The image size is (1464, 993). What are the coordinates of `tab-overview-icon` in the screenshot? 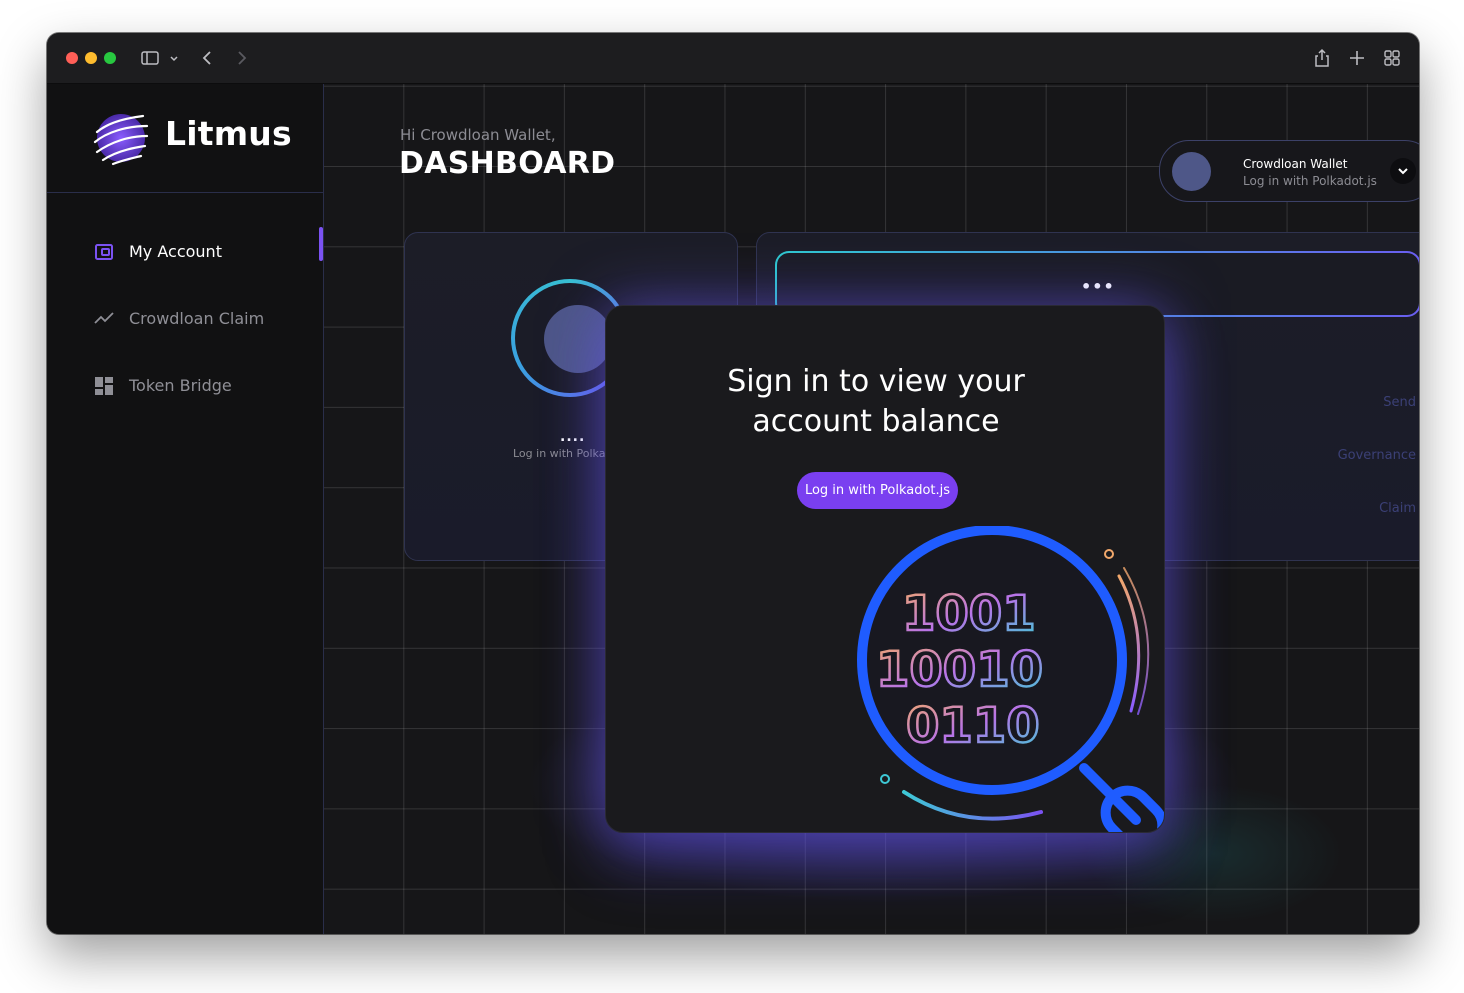 It's located at (1392, 58).